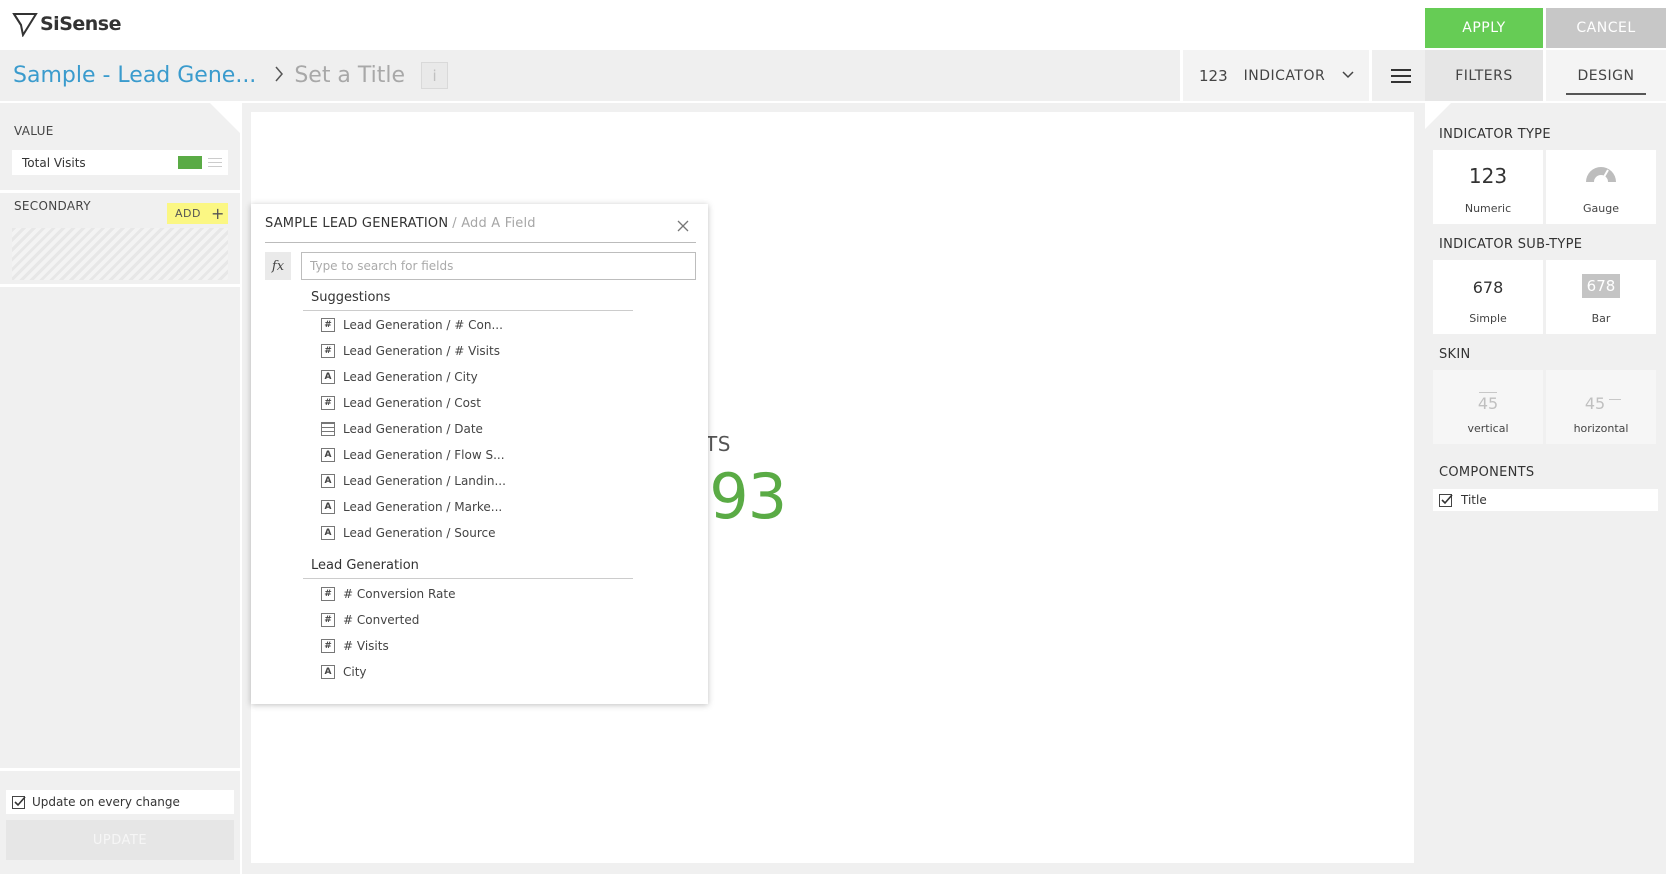 This screenshot has width=1666, height=874. I want to click on components-label: COMPONENTS, so click(1487, 472).